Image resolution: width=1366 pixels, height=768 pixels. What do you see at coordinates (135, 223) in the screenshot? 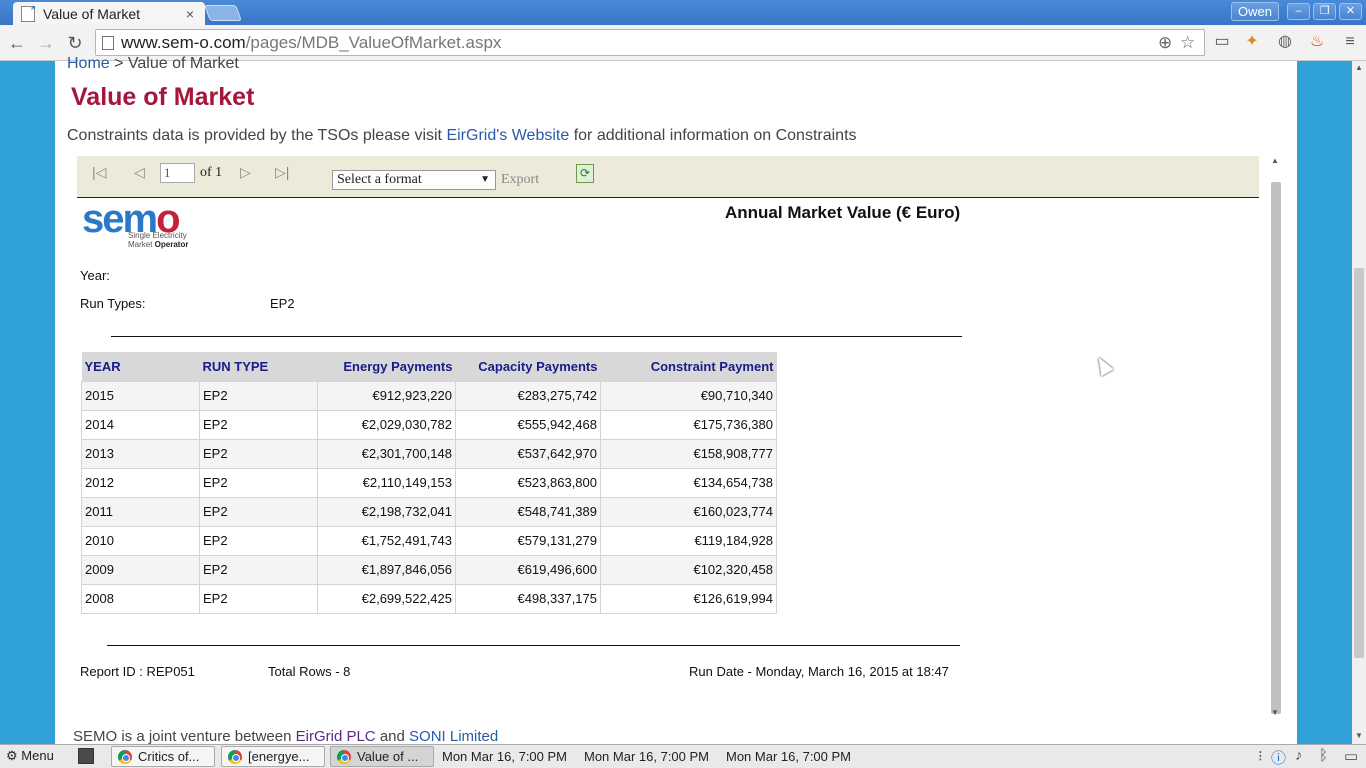
I see `semo-logo: semo Single Electricity Market Operator` at bounding box center [135, 223].